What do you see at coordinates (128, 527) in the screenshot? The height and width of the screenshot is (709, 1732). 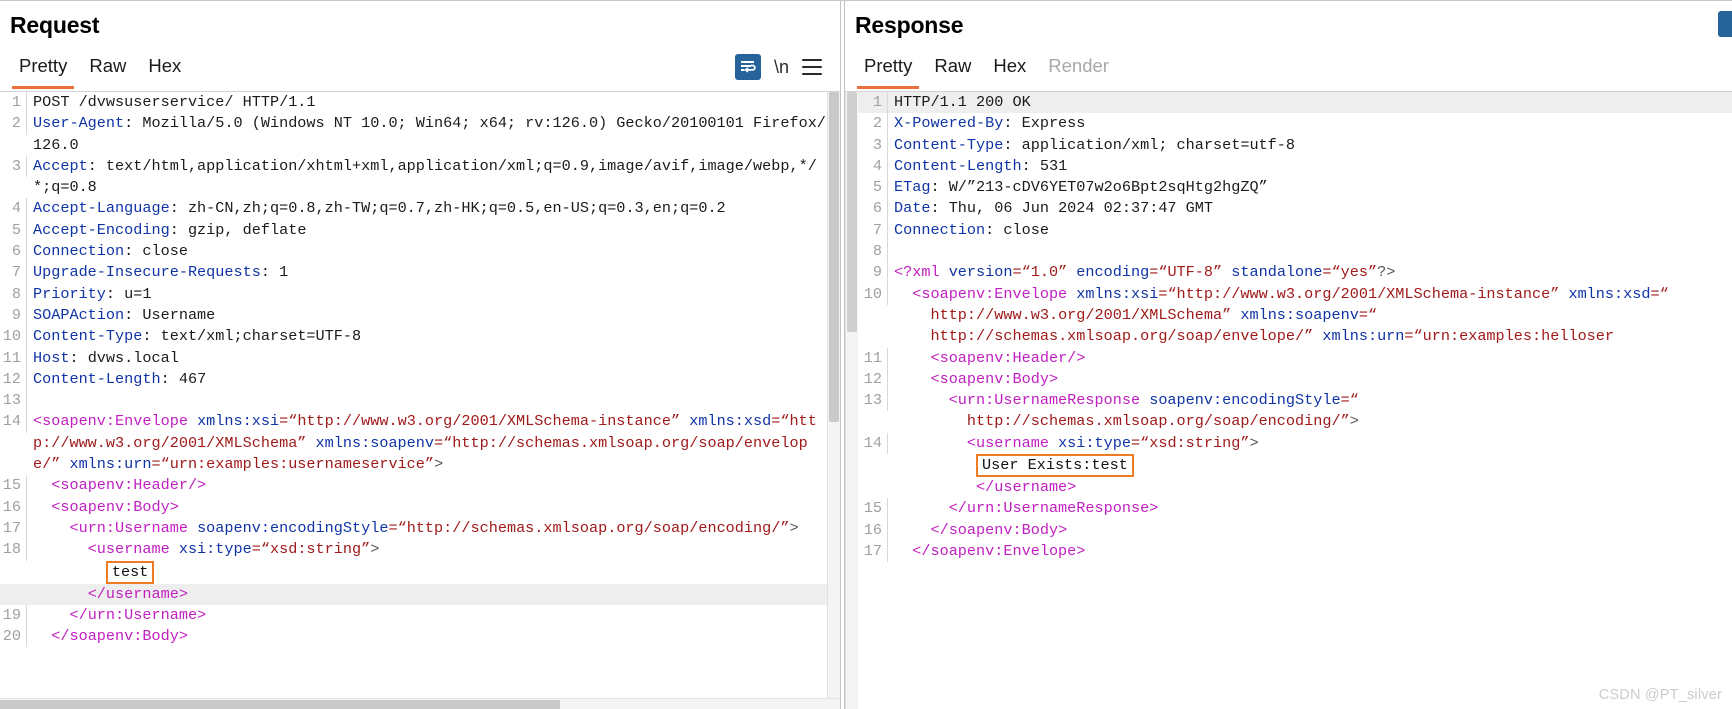 I see `code-token: <urn:Username` at bounding box center [128, 527].